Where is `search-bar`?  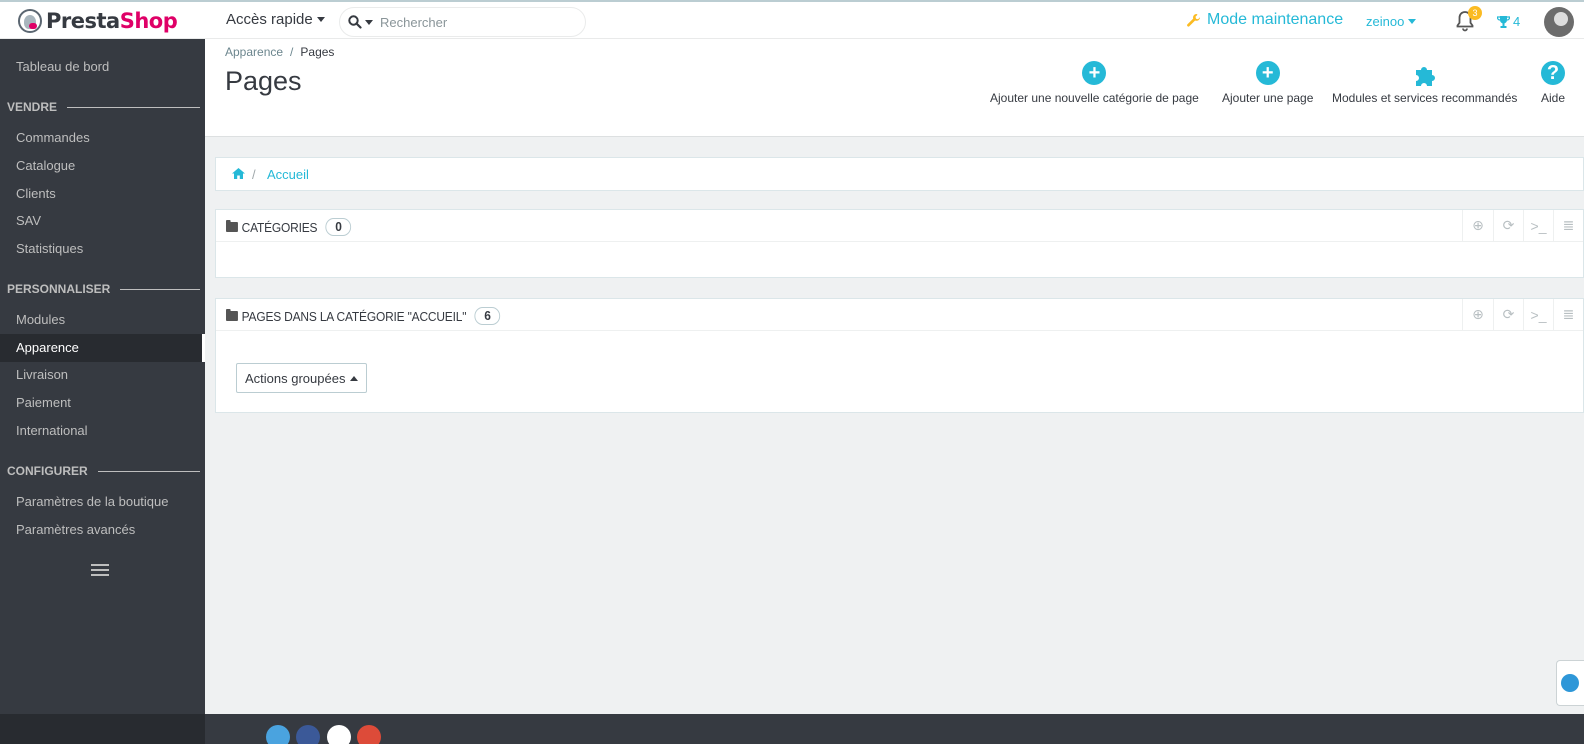
search-bar is located at coordinates (462, 22).